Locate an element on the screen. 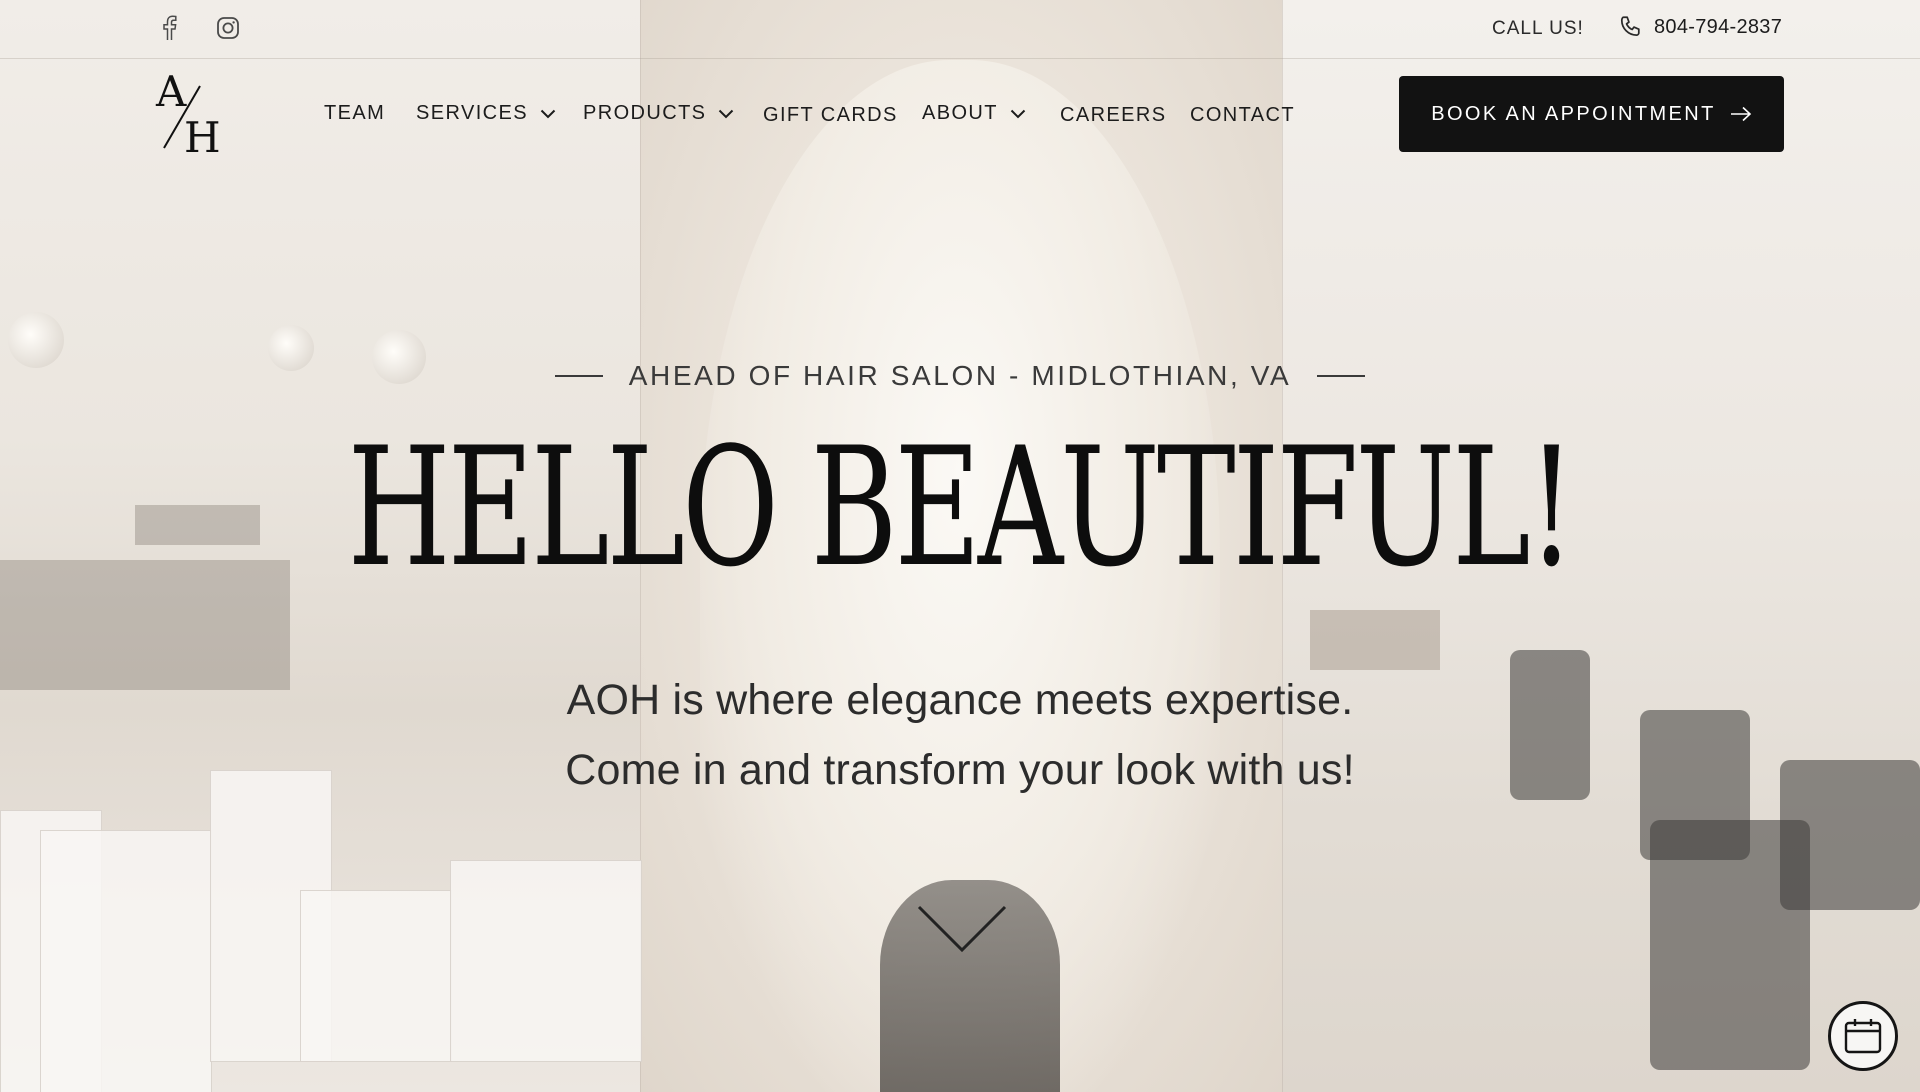 The image size is (1920, 1092). nav-team-label: TEAM is located at coordinates (355, 113).